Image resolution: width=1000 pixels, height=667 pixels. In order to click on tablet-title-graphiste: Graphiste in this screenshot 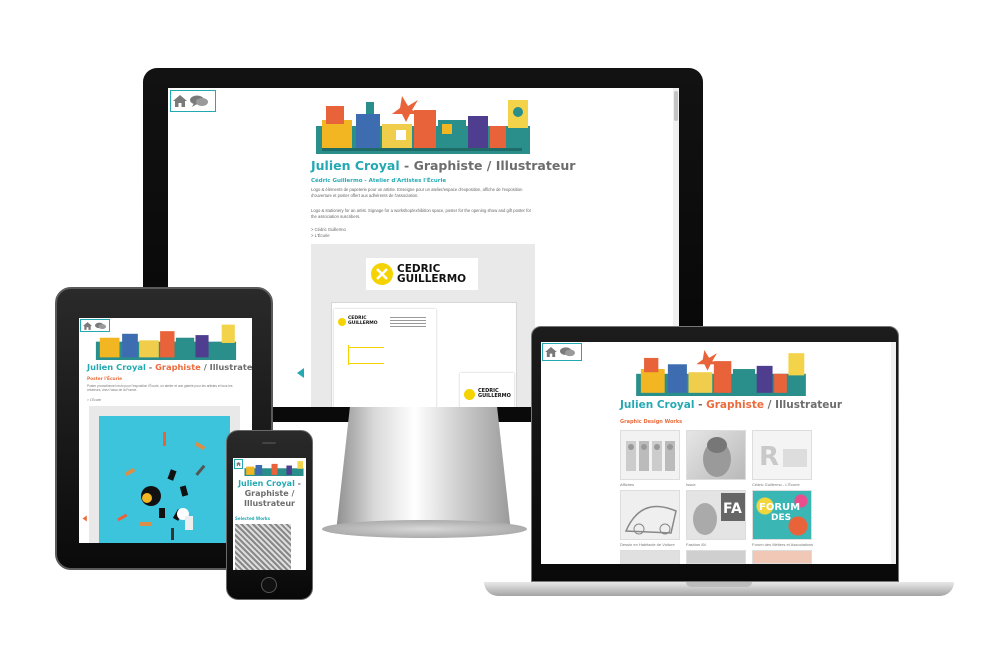, I will do `click(178, 367)`.